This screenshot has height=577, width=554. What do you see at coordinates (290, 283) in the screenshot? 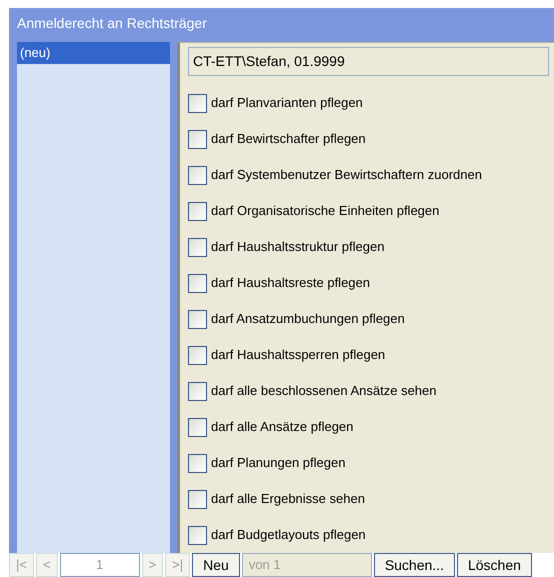
I see `checkbox-label: darf Haushaltsreste pflegen` at bounding box center [290, 283].